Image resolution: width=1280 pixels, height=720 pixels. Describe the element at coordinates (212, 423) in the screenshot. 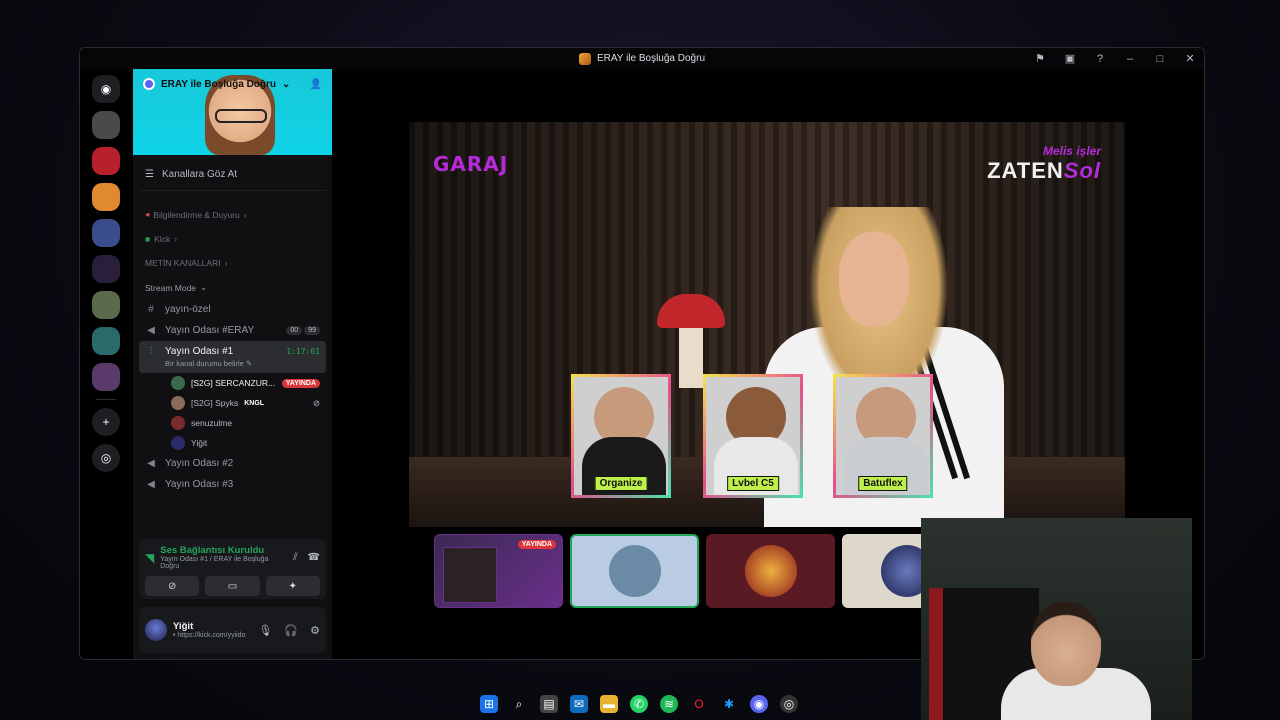

I see `voice-user-name: senuzulme` at that location.